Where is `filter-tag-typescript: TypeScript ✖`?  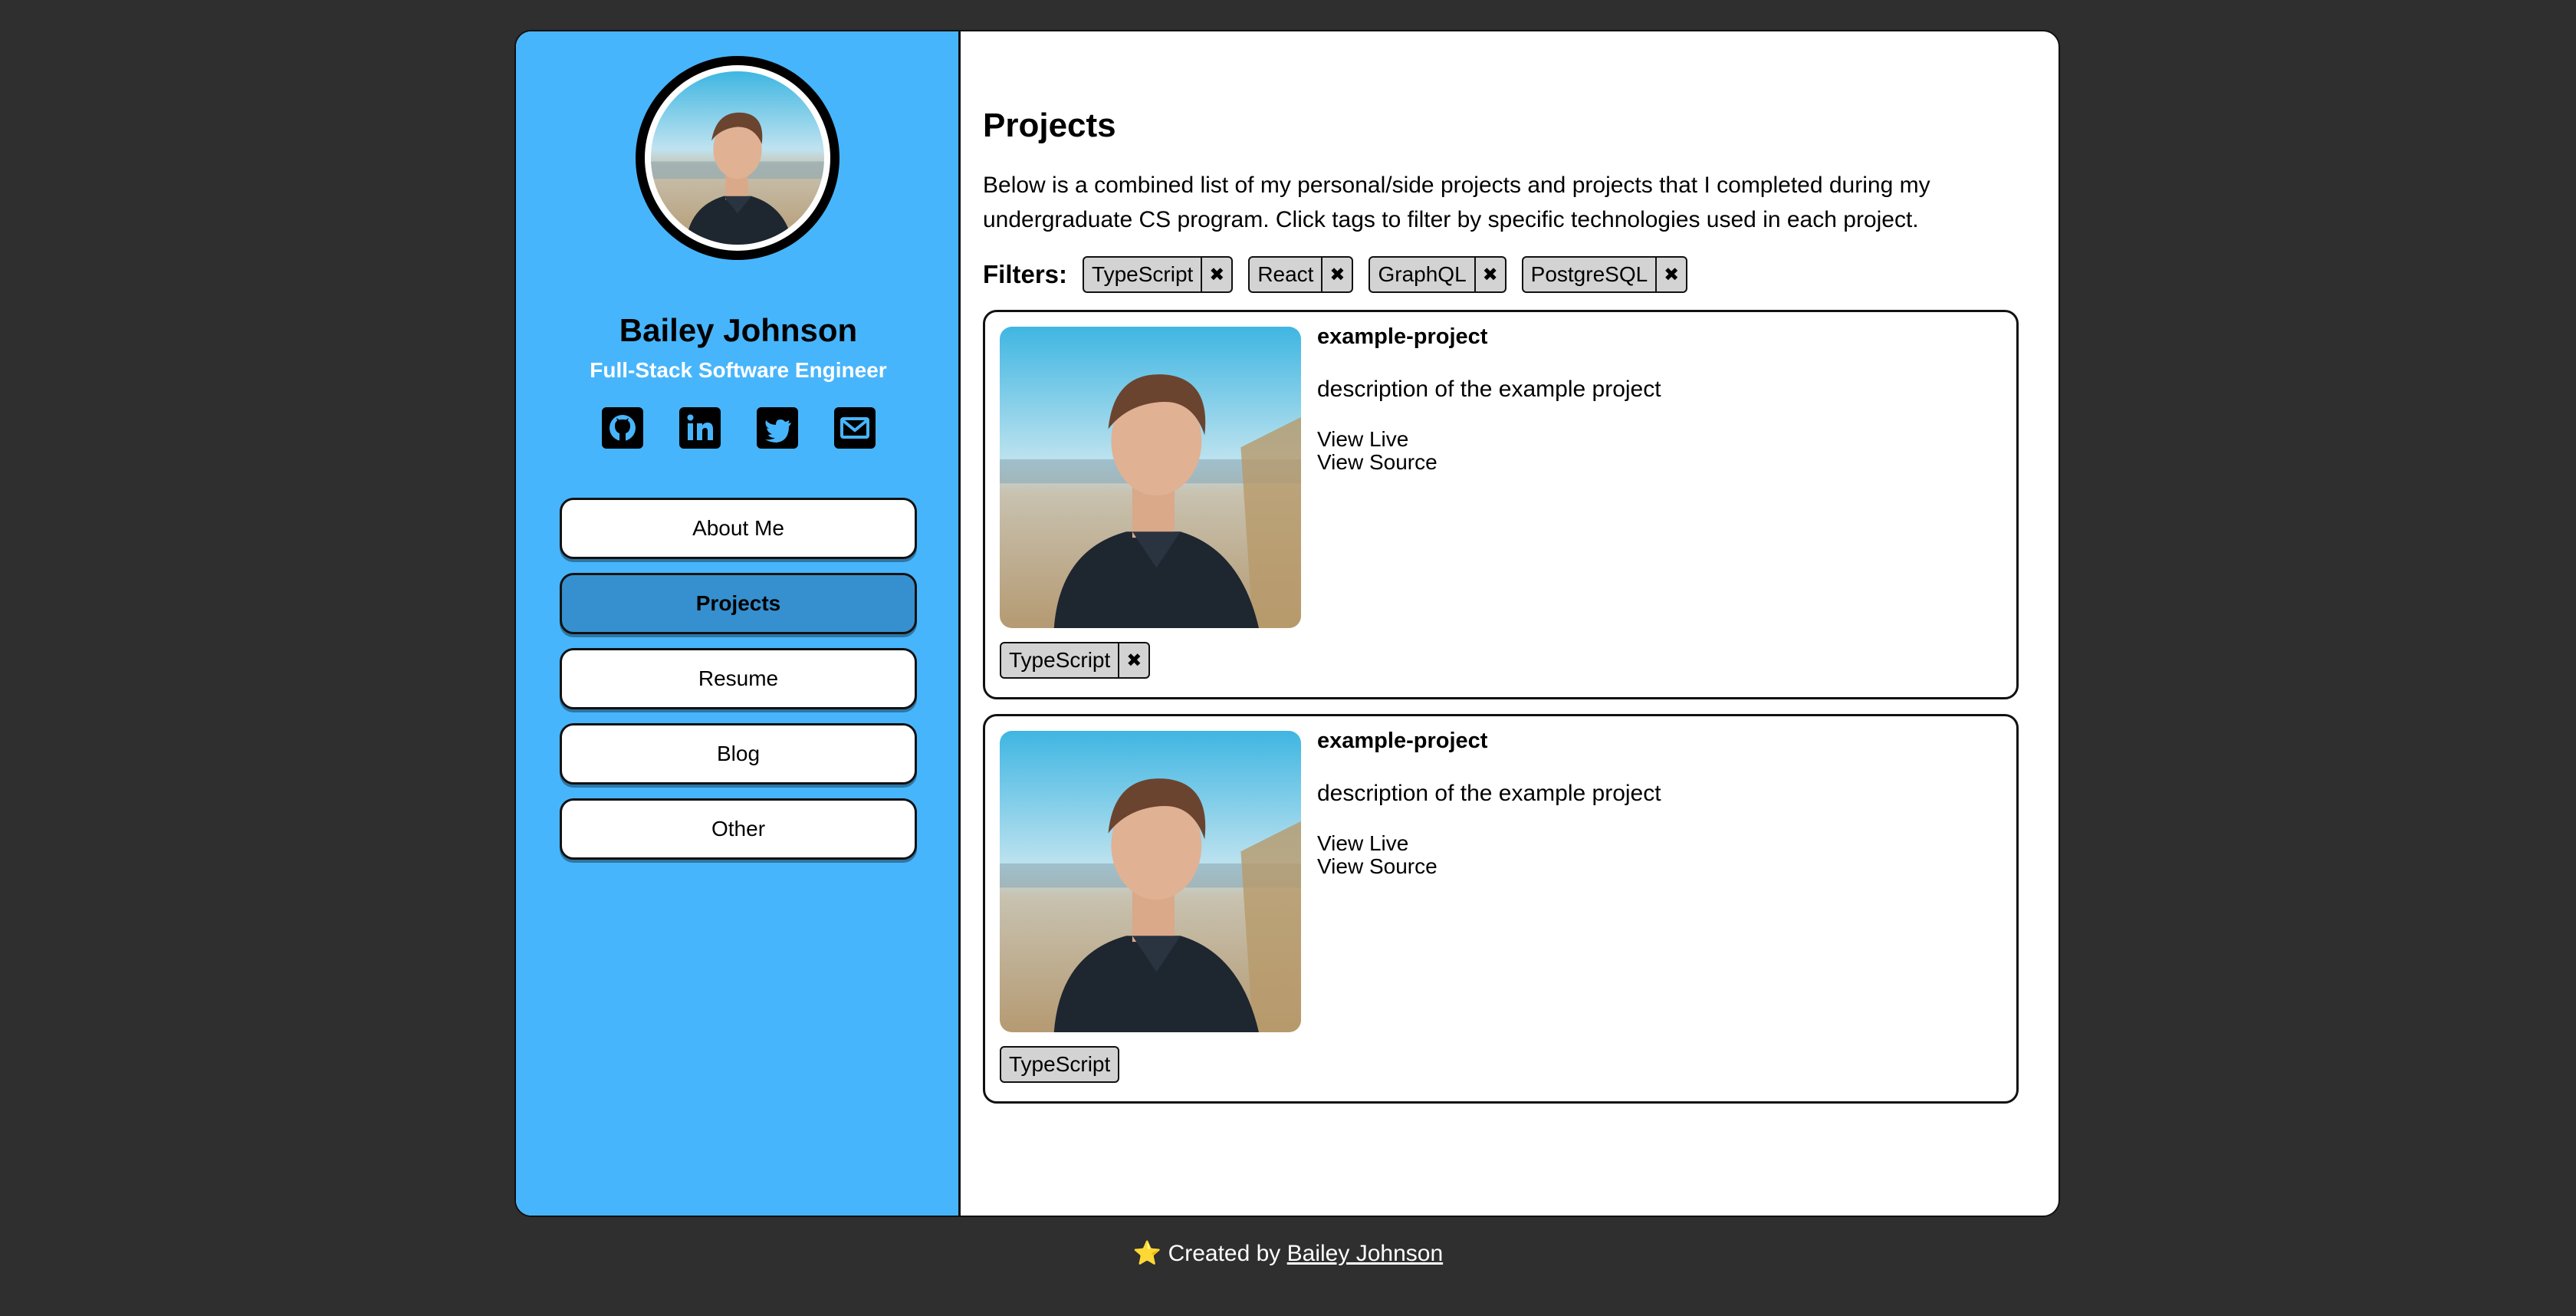
filter-tag-typescript: TypeScript ✖ is located at coordinates (1159, 274).